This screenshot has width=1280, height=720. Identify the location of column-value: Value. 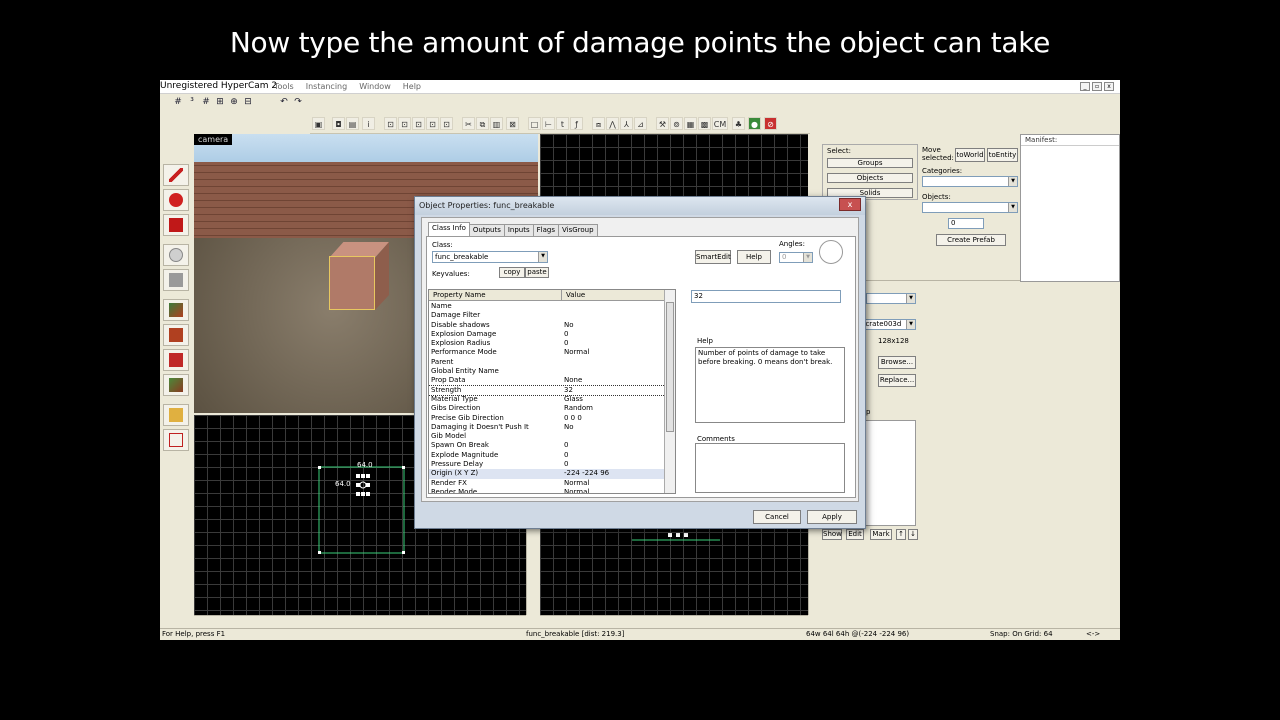
(575, 295).